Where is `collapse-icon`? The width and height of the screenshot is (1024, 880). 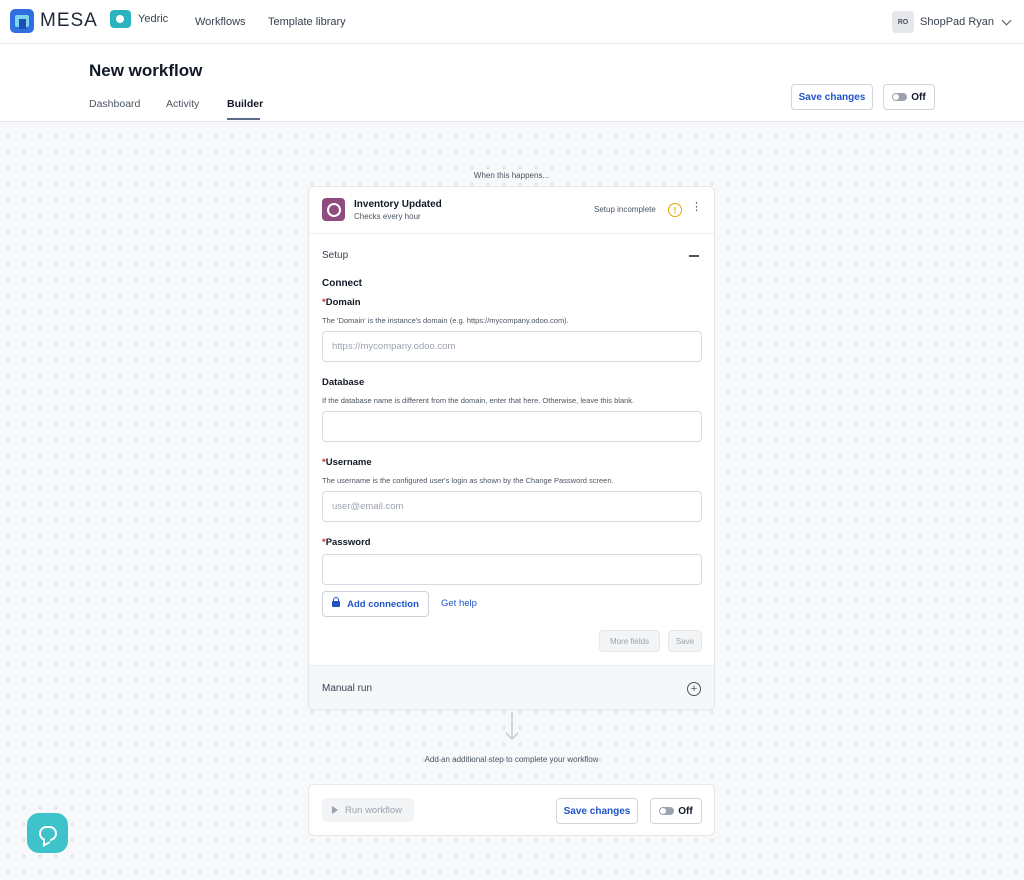
collapse-icon is located at coordinates (694, 256).